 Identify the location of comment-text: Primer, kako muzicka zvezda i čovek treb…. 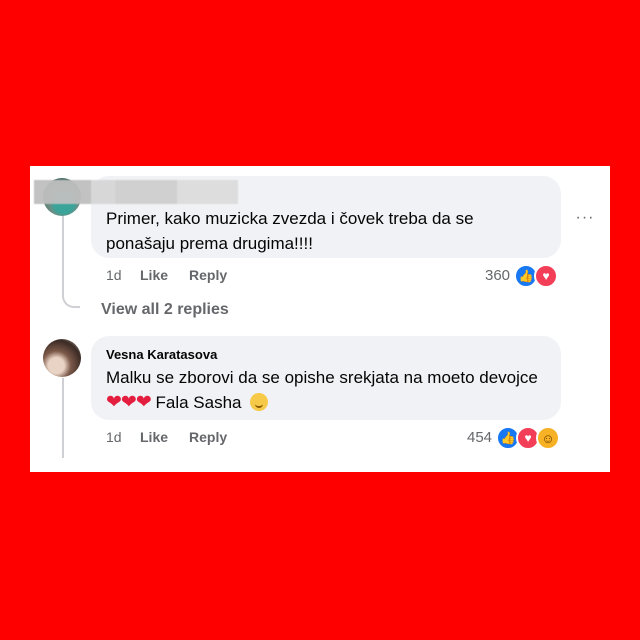
(326, 231).